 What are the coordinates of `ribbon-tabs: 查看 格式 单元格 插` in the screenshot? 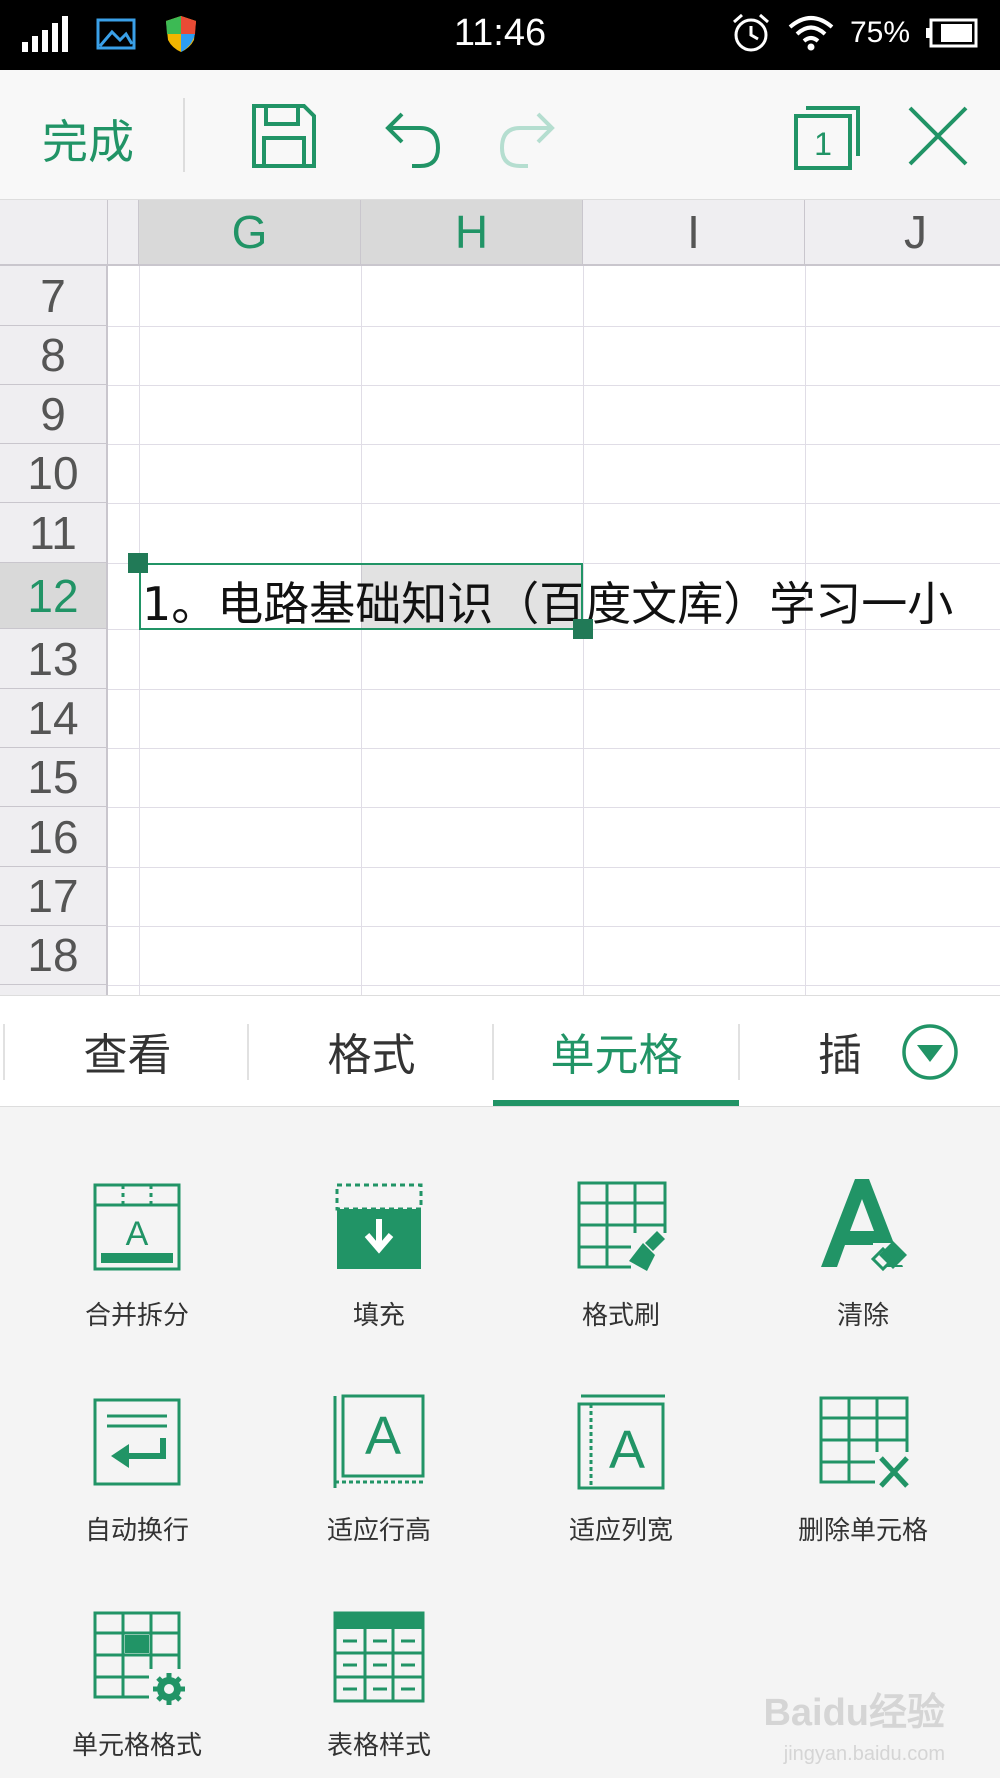 It's located at (500, 1051).